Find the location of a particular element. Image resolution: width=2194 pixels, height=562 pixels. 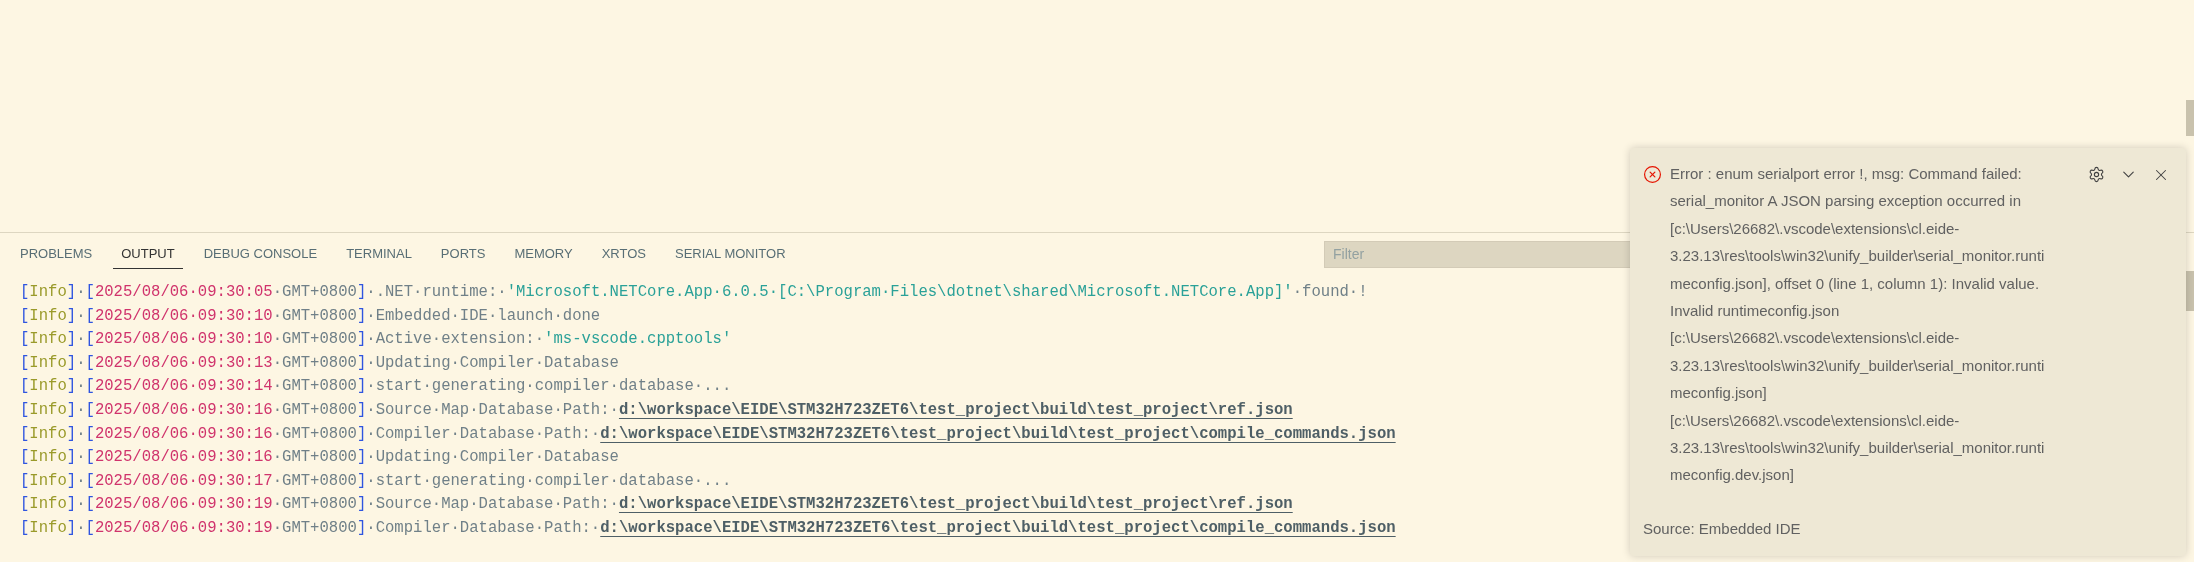

panel-tab: XRTOS is located at coordinates (623, 254).